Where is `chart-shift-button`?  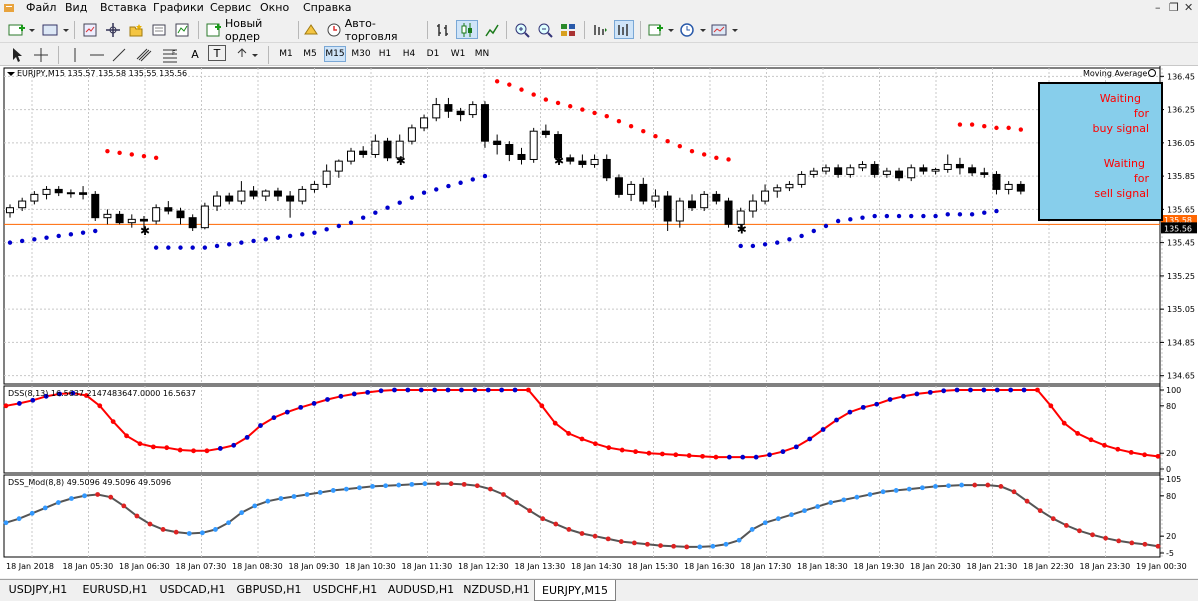 chart-shift-button is located at coordinates (624, 29).